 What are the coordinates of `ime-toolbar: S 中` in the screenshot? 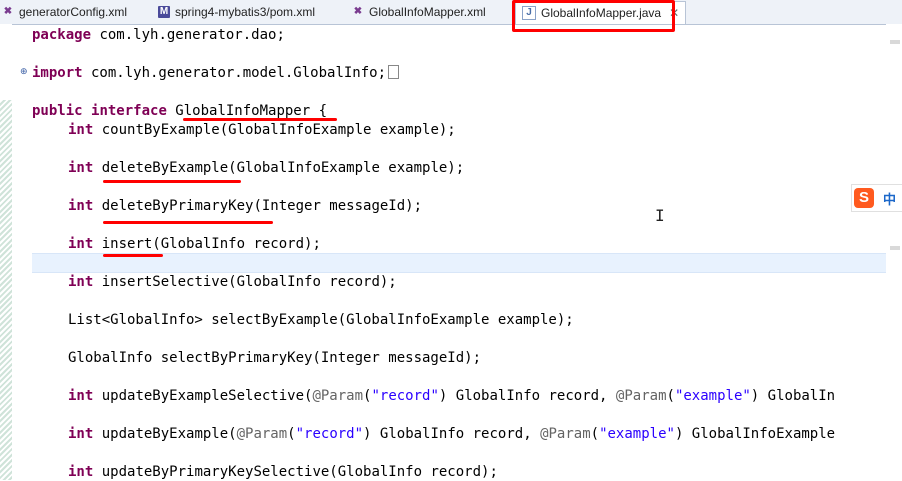 It's located at (876, 198).